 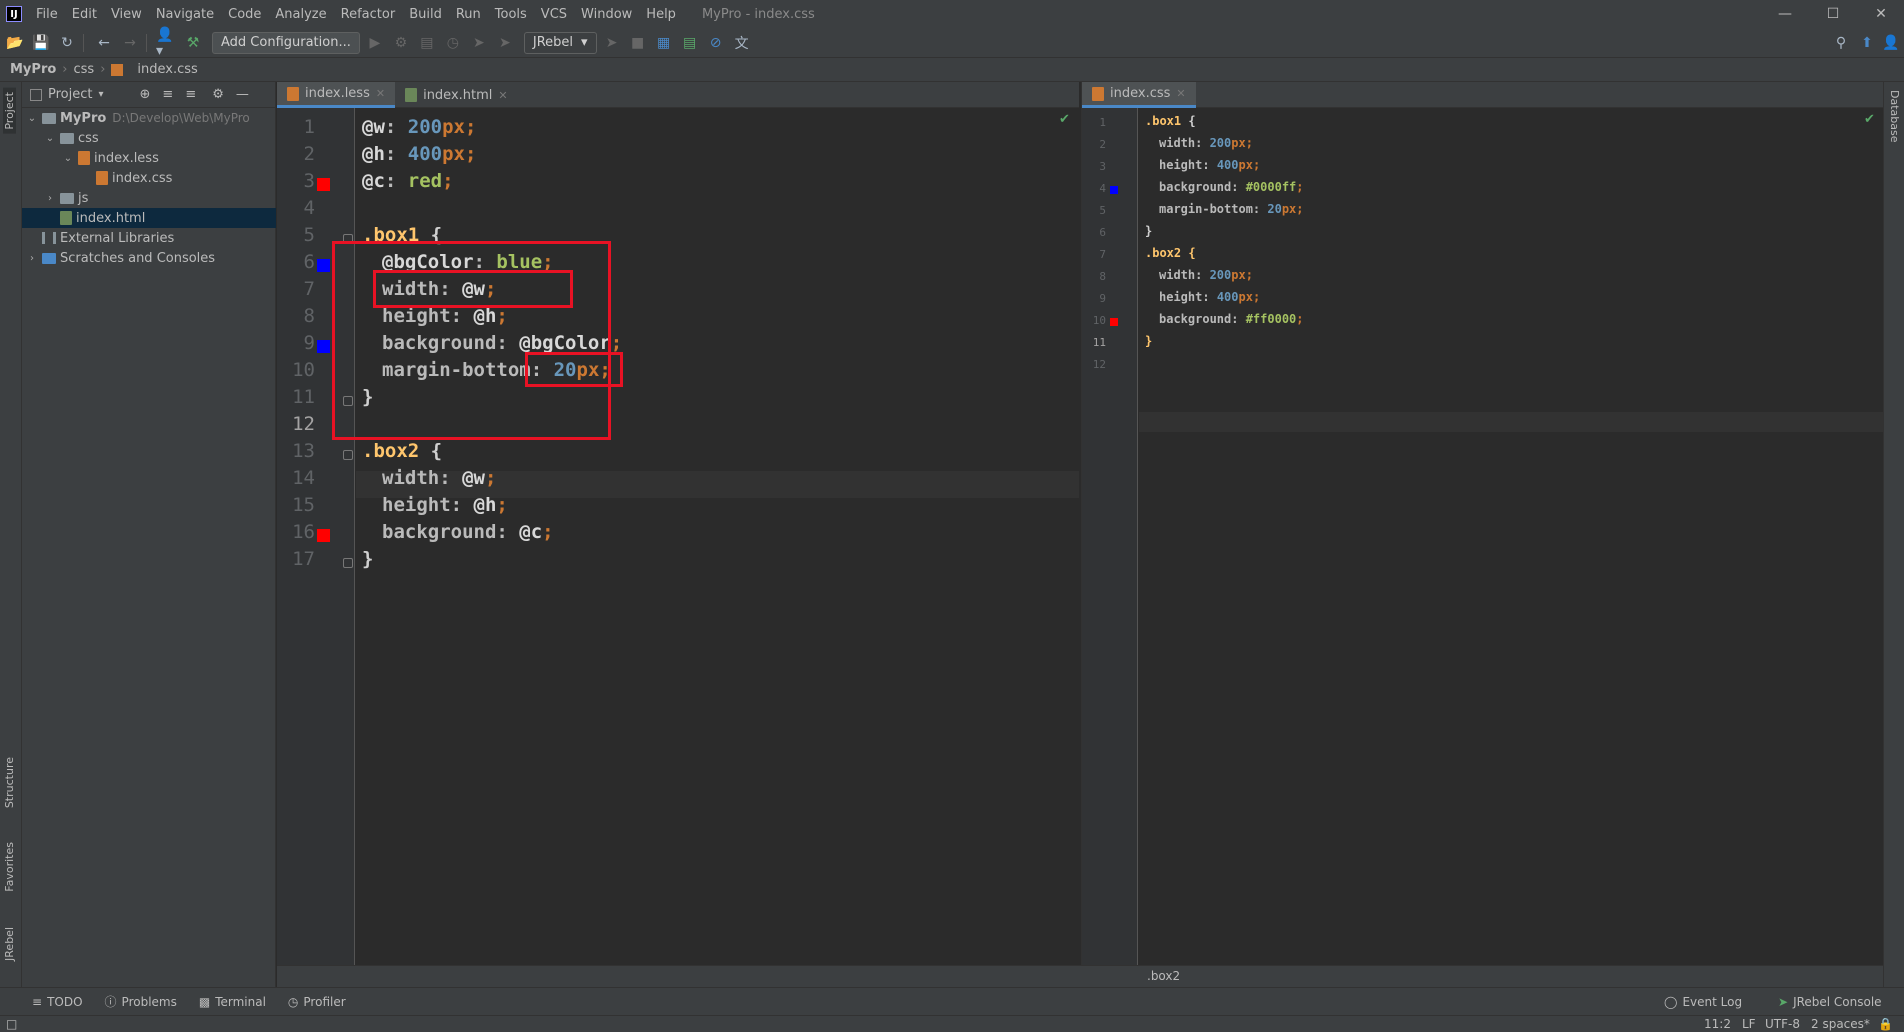 What do you see at coordinates (427, 43) in the screenshot?
I see `coverage-icon: ▤` at bounding box center [427, 43].